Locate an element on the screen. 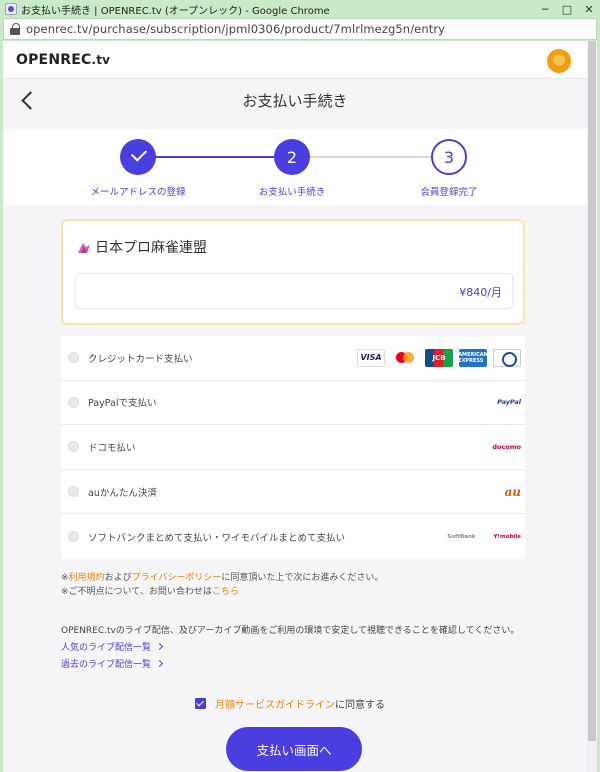 This screenshot has width=600, height=772. title-row: お支払い手続き is located at coordinates (295, 103).